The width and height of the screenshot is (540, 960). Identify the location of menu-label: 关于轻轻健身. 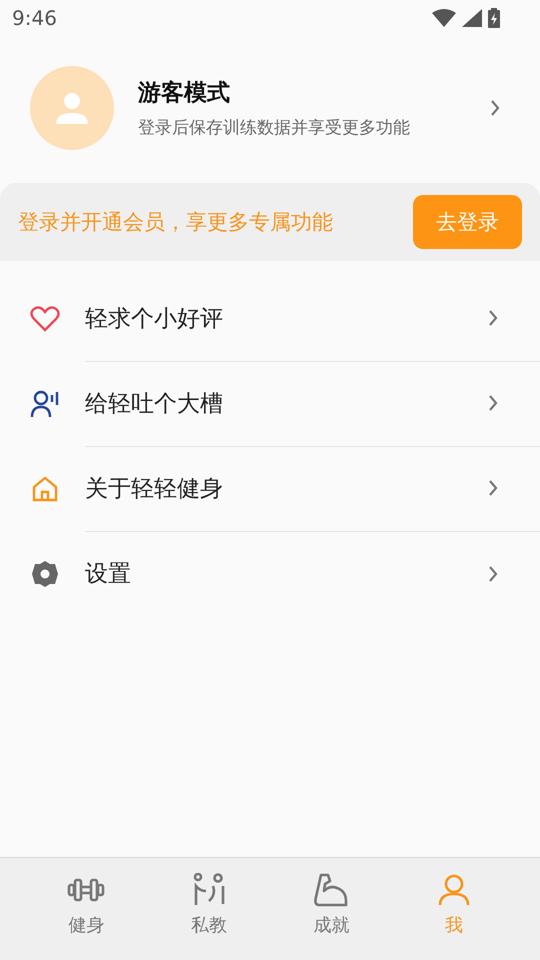
(154, 489).